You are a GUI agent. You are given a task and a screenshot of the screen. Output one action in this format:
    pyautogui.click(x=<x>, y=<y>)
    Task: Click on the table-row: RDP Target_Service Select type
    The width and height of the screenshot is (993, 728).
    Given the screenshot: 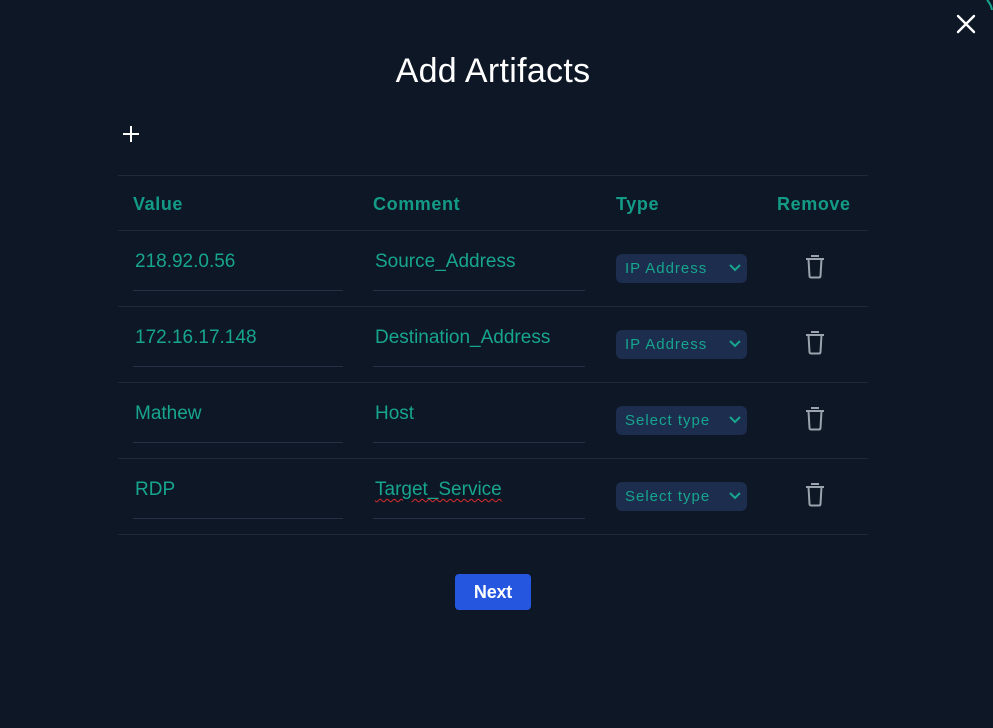 What is the action you would take?
    pyautogui.click(x=493, y=497)
    